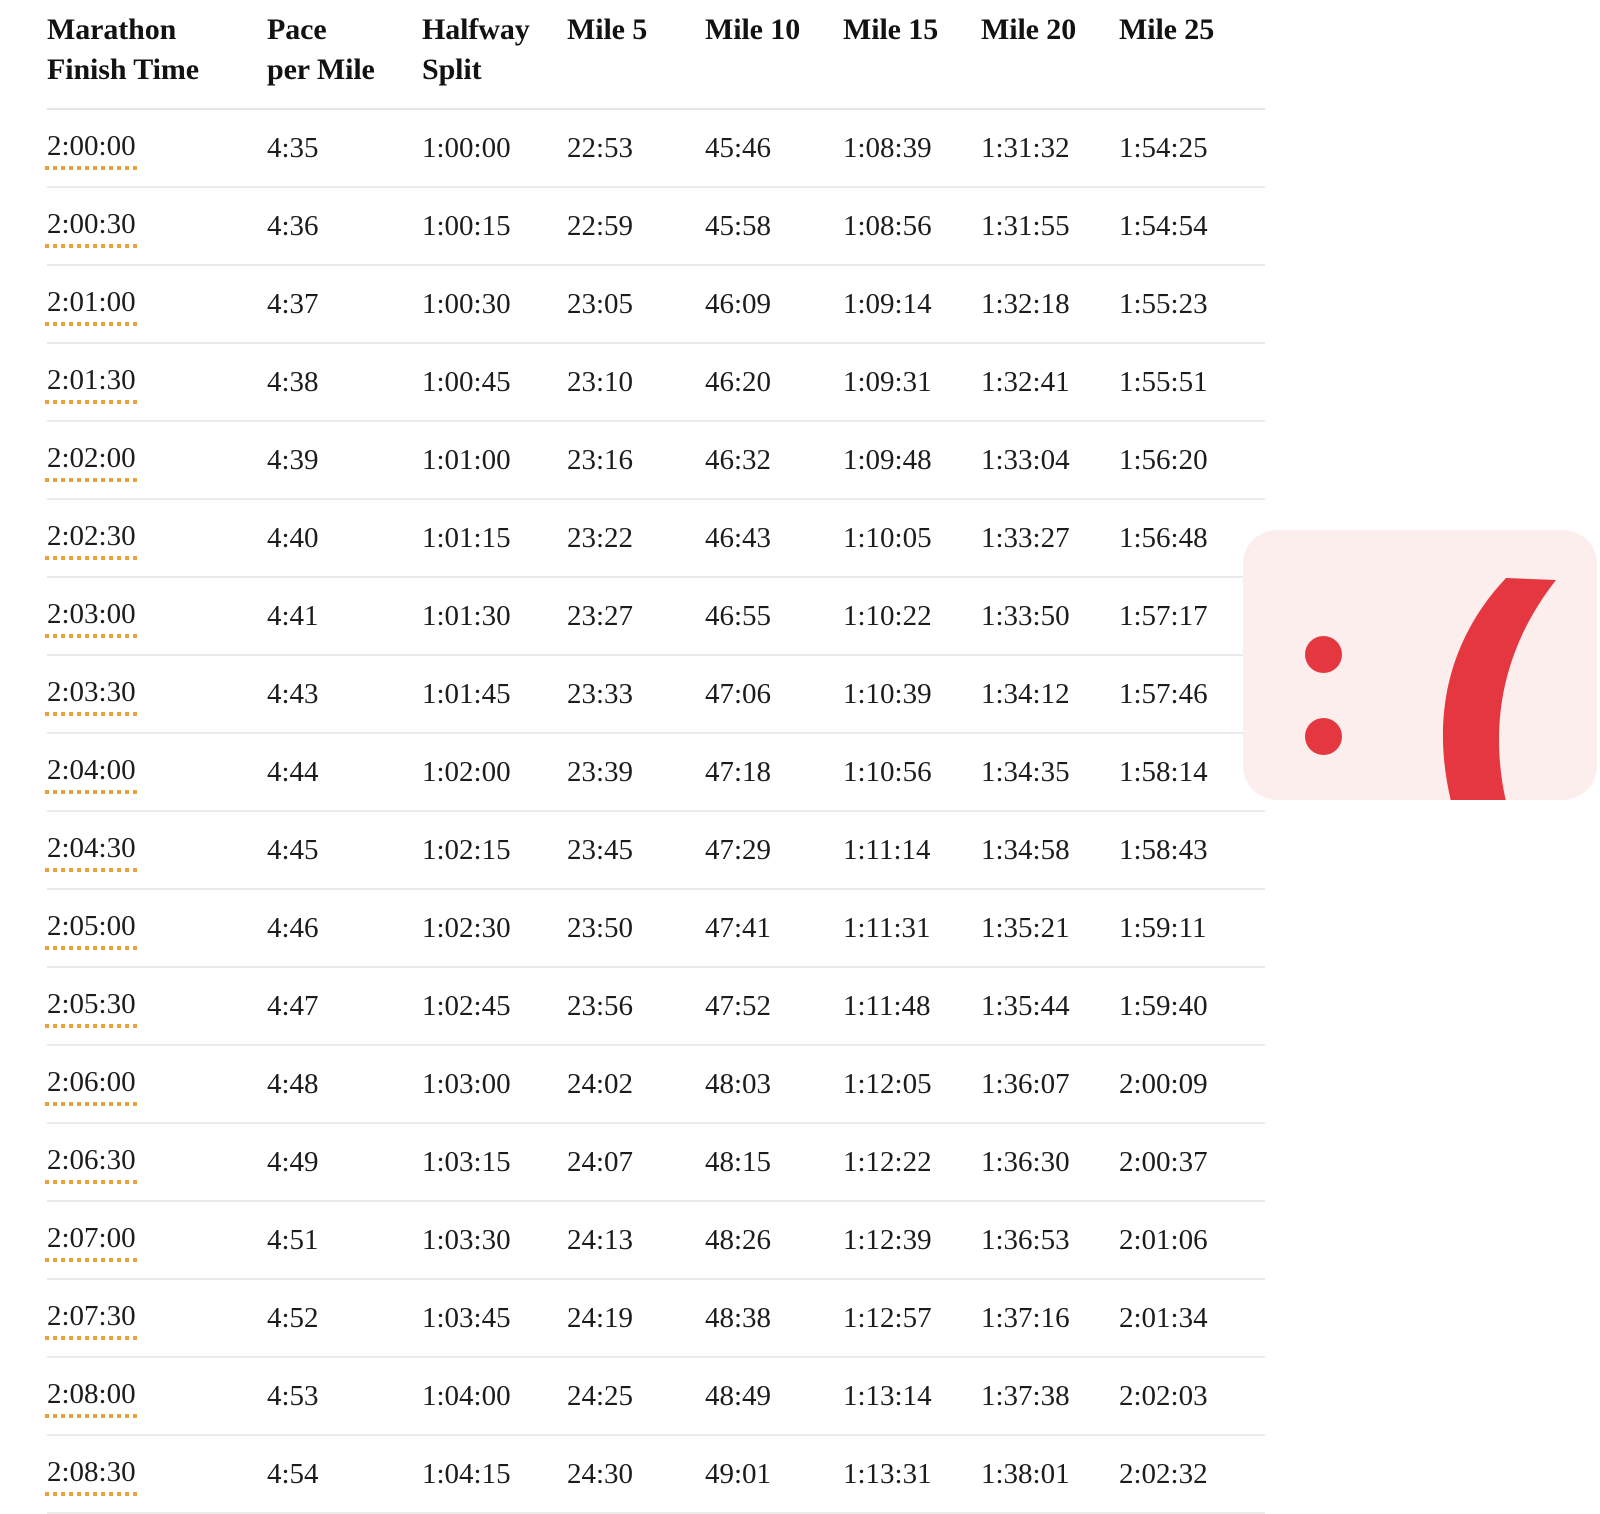 This screenshot has width=1600, height=1514. What do you see at coordinates (1192, 851) in the screenshot?
I see `cell-mile25: 1:58:43` at bounding box center [1192, 851].